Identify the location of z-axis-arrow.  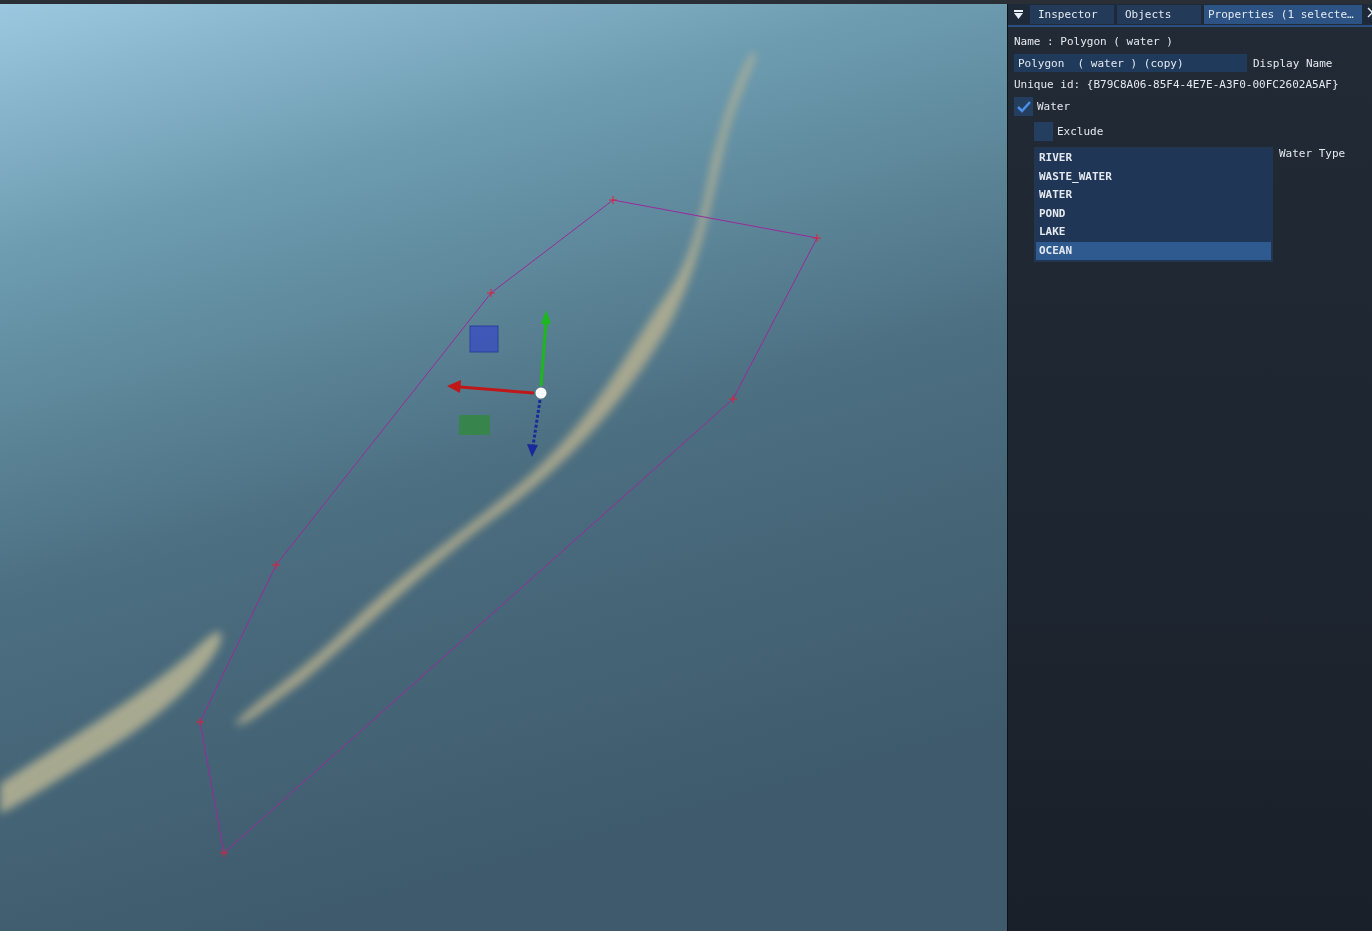
(534, 428).